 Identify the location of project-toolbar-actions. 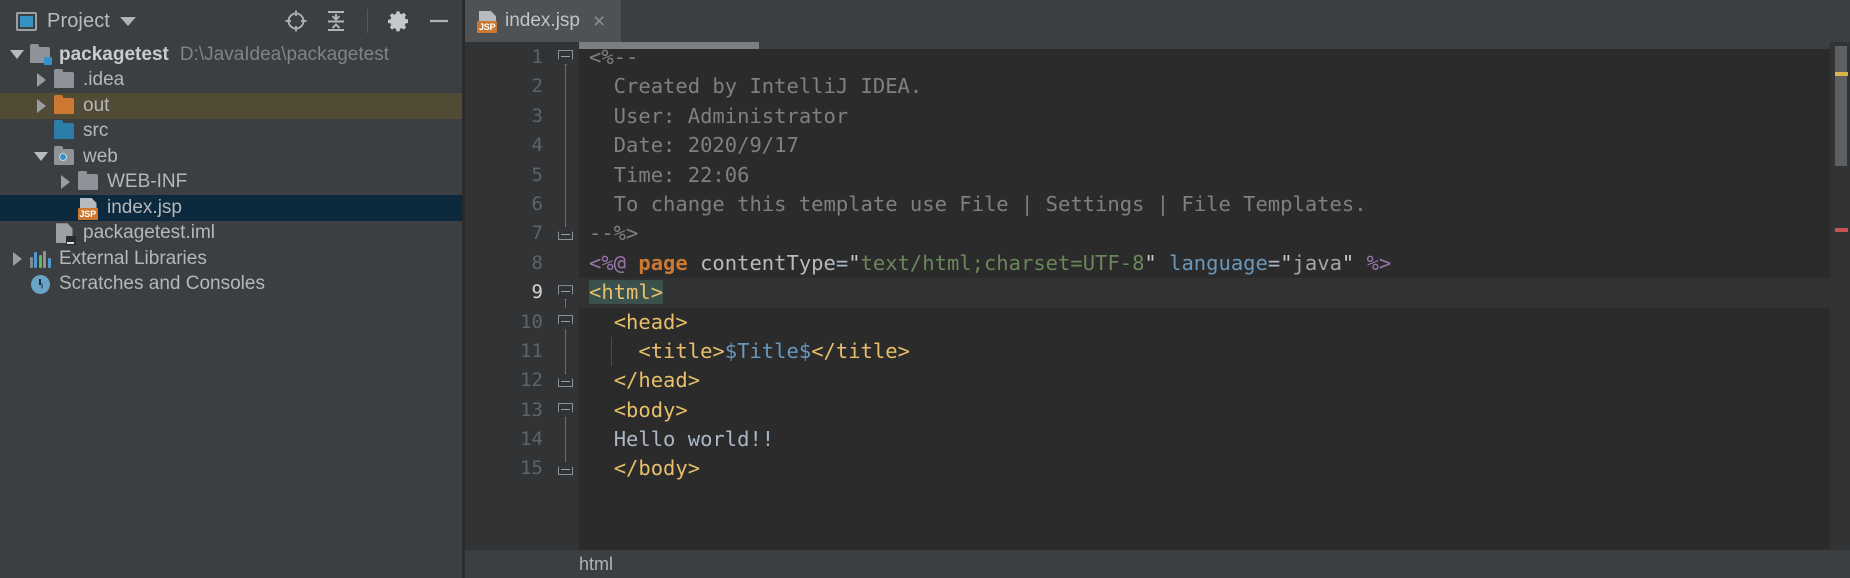
(367, 21).